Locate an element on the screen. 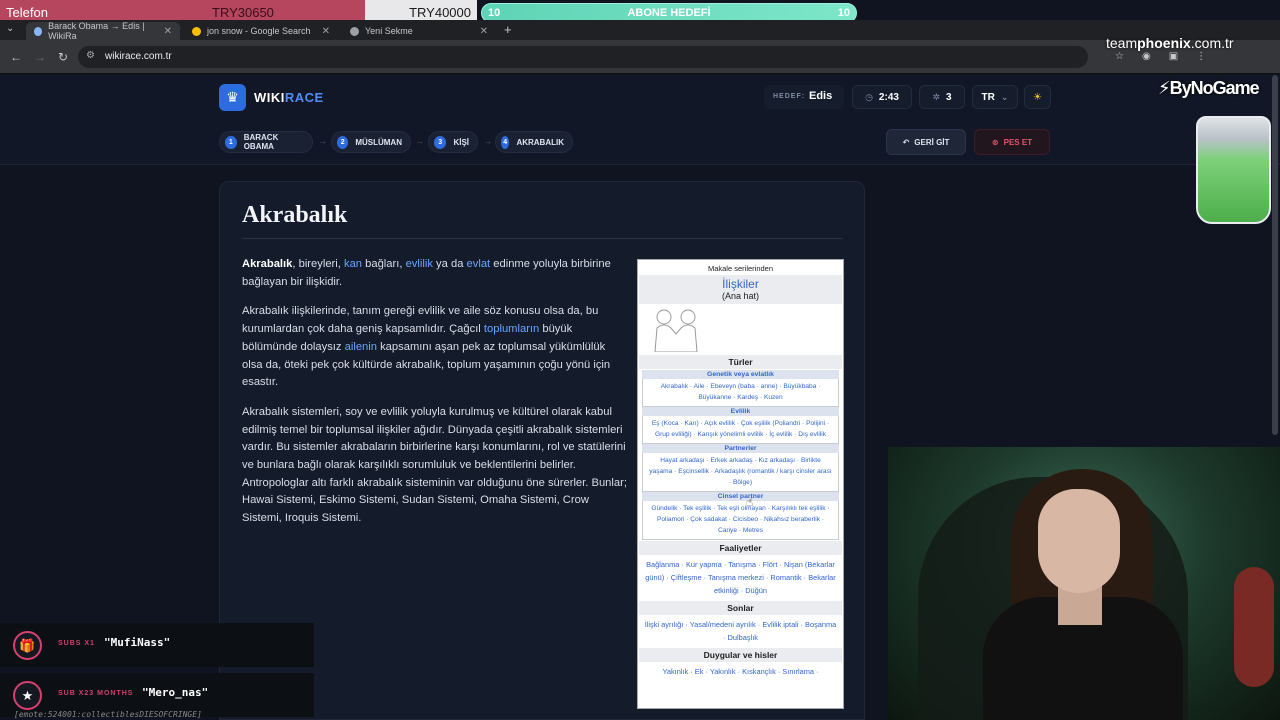  path-step-4: 4 AKRABALIK is located at coordinates (534, 142).